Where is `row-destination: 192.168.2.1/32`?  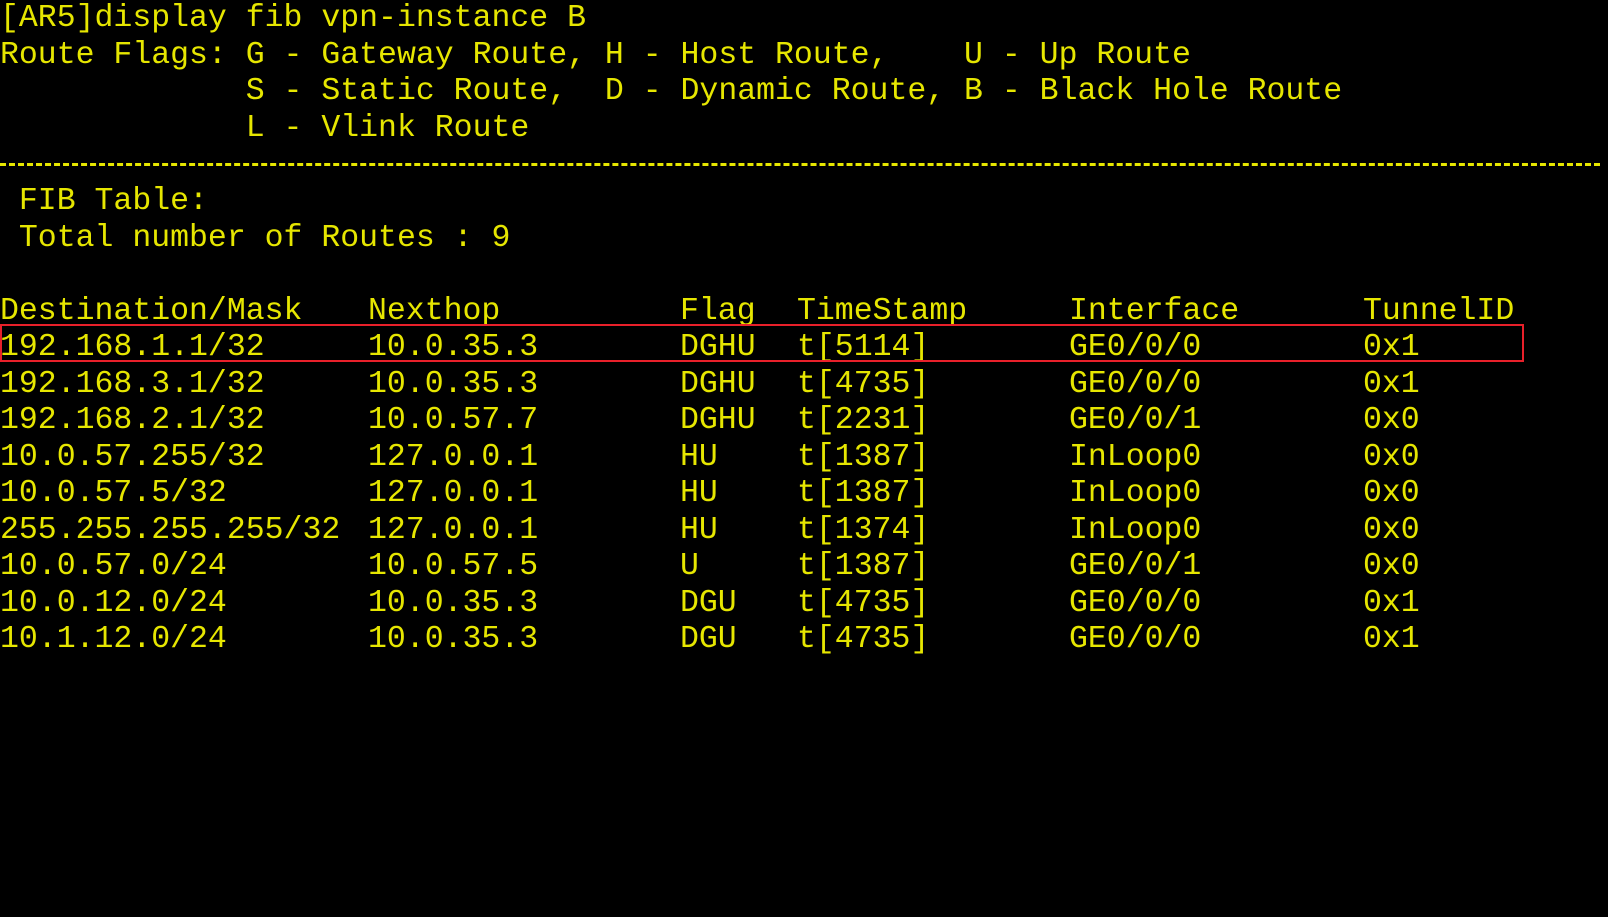
row-destination: 192.168.2.1/32 is located at coordinates (132, 420).